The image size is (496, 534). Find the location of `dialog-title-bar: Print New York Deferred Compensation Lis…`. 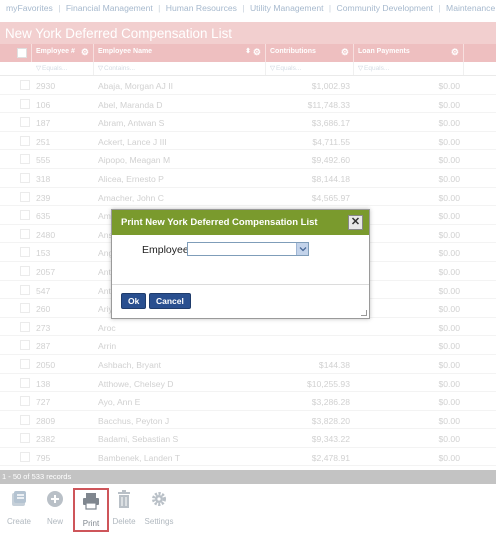

dialog-title-bar: Print New York Deferred Compensation Lis… is located at coordinates (240, 222).